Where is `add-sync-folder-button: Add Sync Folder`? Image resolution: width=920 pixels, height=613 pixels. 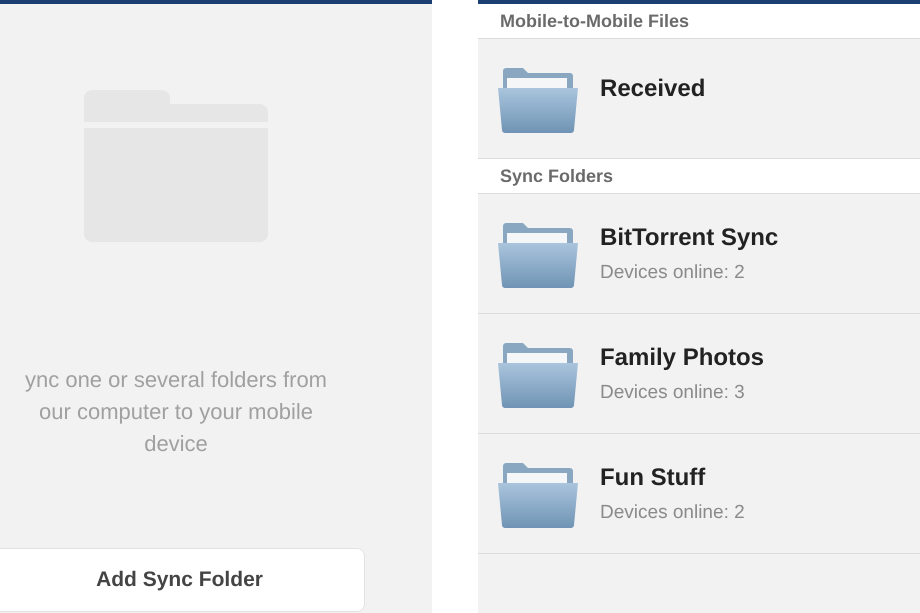 add-sync-folder-button: Add Sync Folder is located at coordinates (182, 580).